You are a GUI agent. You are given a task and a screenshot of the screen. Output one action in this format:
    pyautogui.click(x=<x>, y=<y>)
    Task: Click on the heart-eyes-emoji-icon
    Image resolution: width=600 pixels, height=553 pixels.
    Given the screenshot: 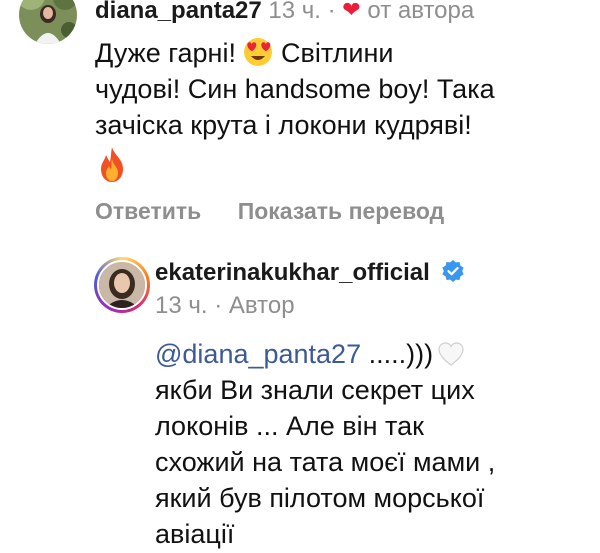 What is the action you would take?
    pyautogui.click(x=258, y=52)
    